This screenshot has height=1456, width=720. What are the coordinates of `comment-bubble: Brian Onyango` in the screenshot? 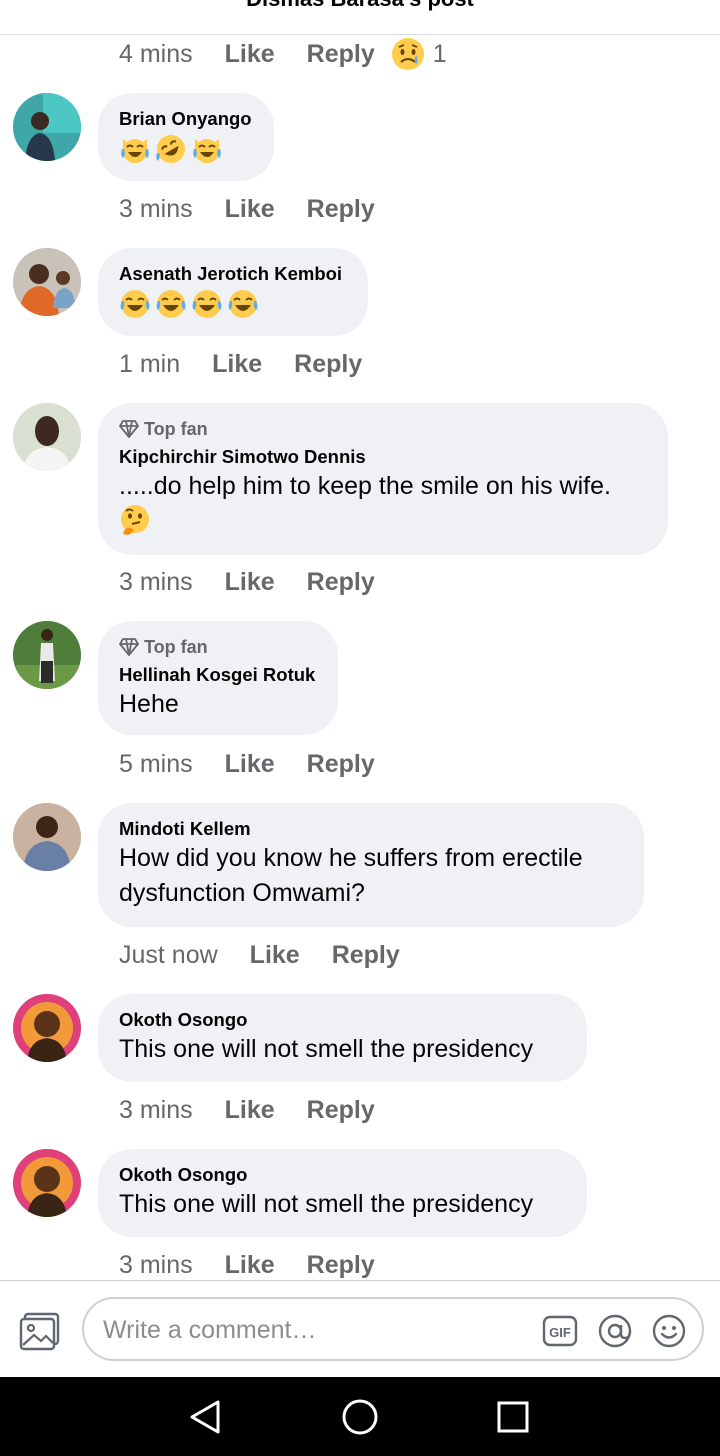 It's located at (186, 137).